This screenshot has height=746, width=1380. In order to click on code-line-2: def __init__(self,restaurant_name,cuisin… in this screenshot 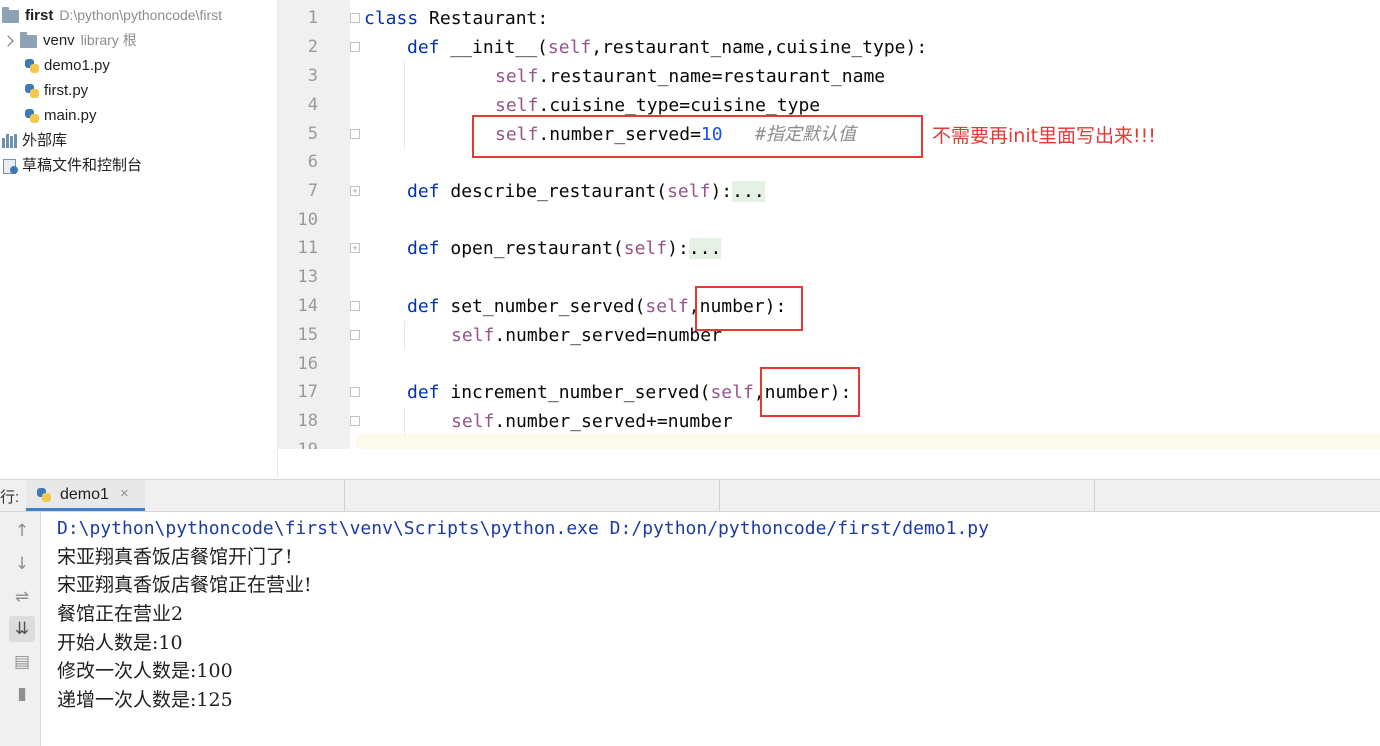, I will do `click(667, 47)`.